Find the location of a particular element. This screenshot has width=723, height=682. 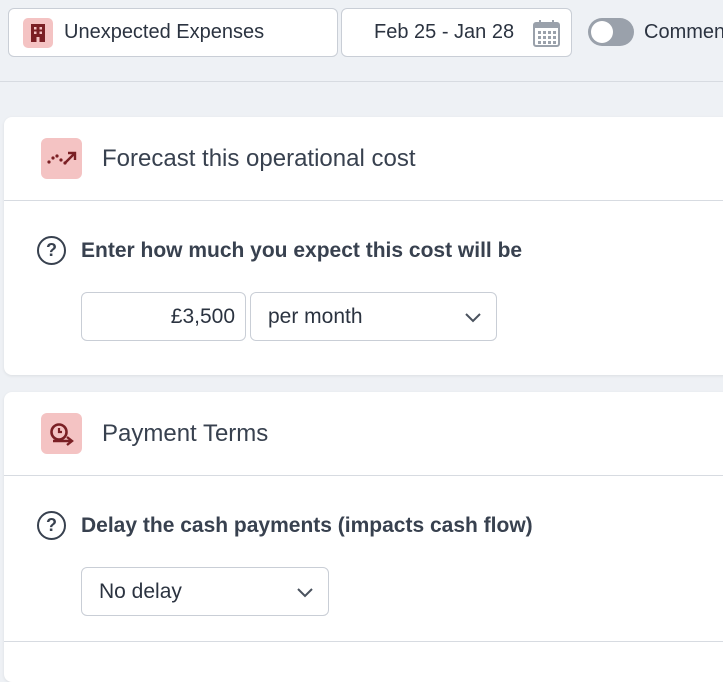

trend-arrow-icon is located at coordinates (61, 158).